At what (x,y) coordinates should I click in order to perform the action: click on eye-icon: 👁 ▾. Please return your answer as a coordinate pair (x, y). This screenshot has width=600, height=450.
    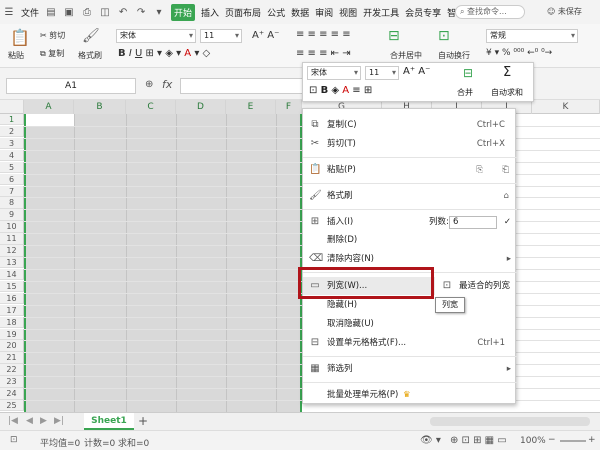
    Looking at the image, I should click on (430, 440).